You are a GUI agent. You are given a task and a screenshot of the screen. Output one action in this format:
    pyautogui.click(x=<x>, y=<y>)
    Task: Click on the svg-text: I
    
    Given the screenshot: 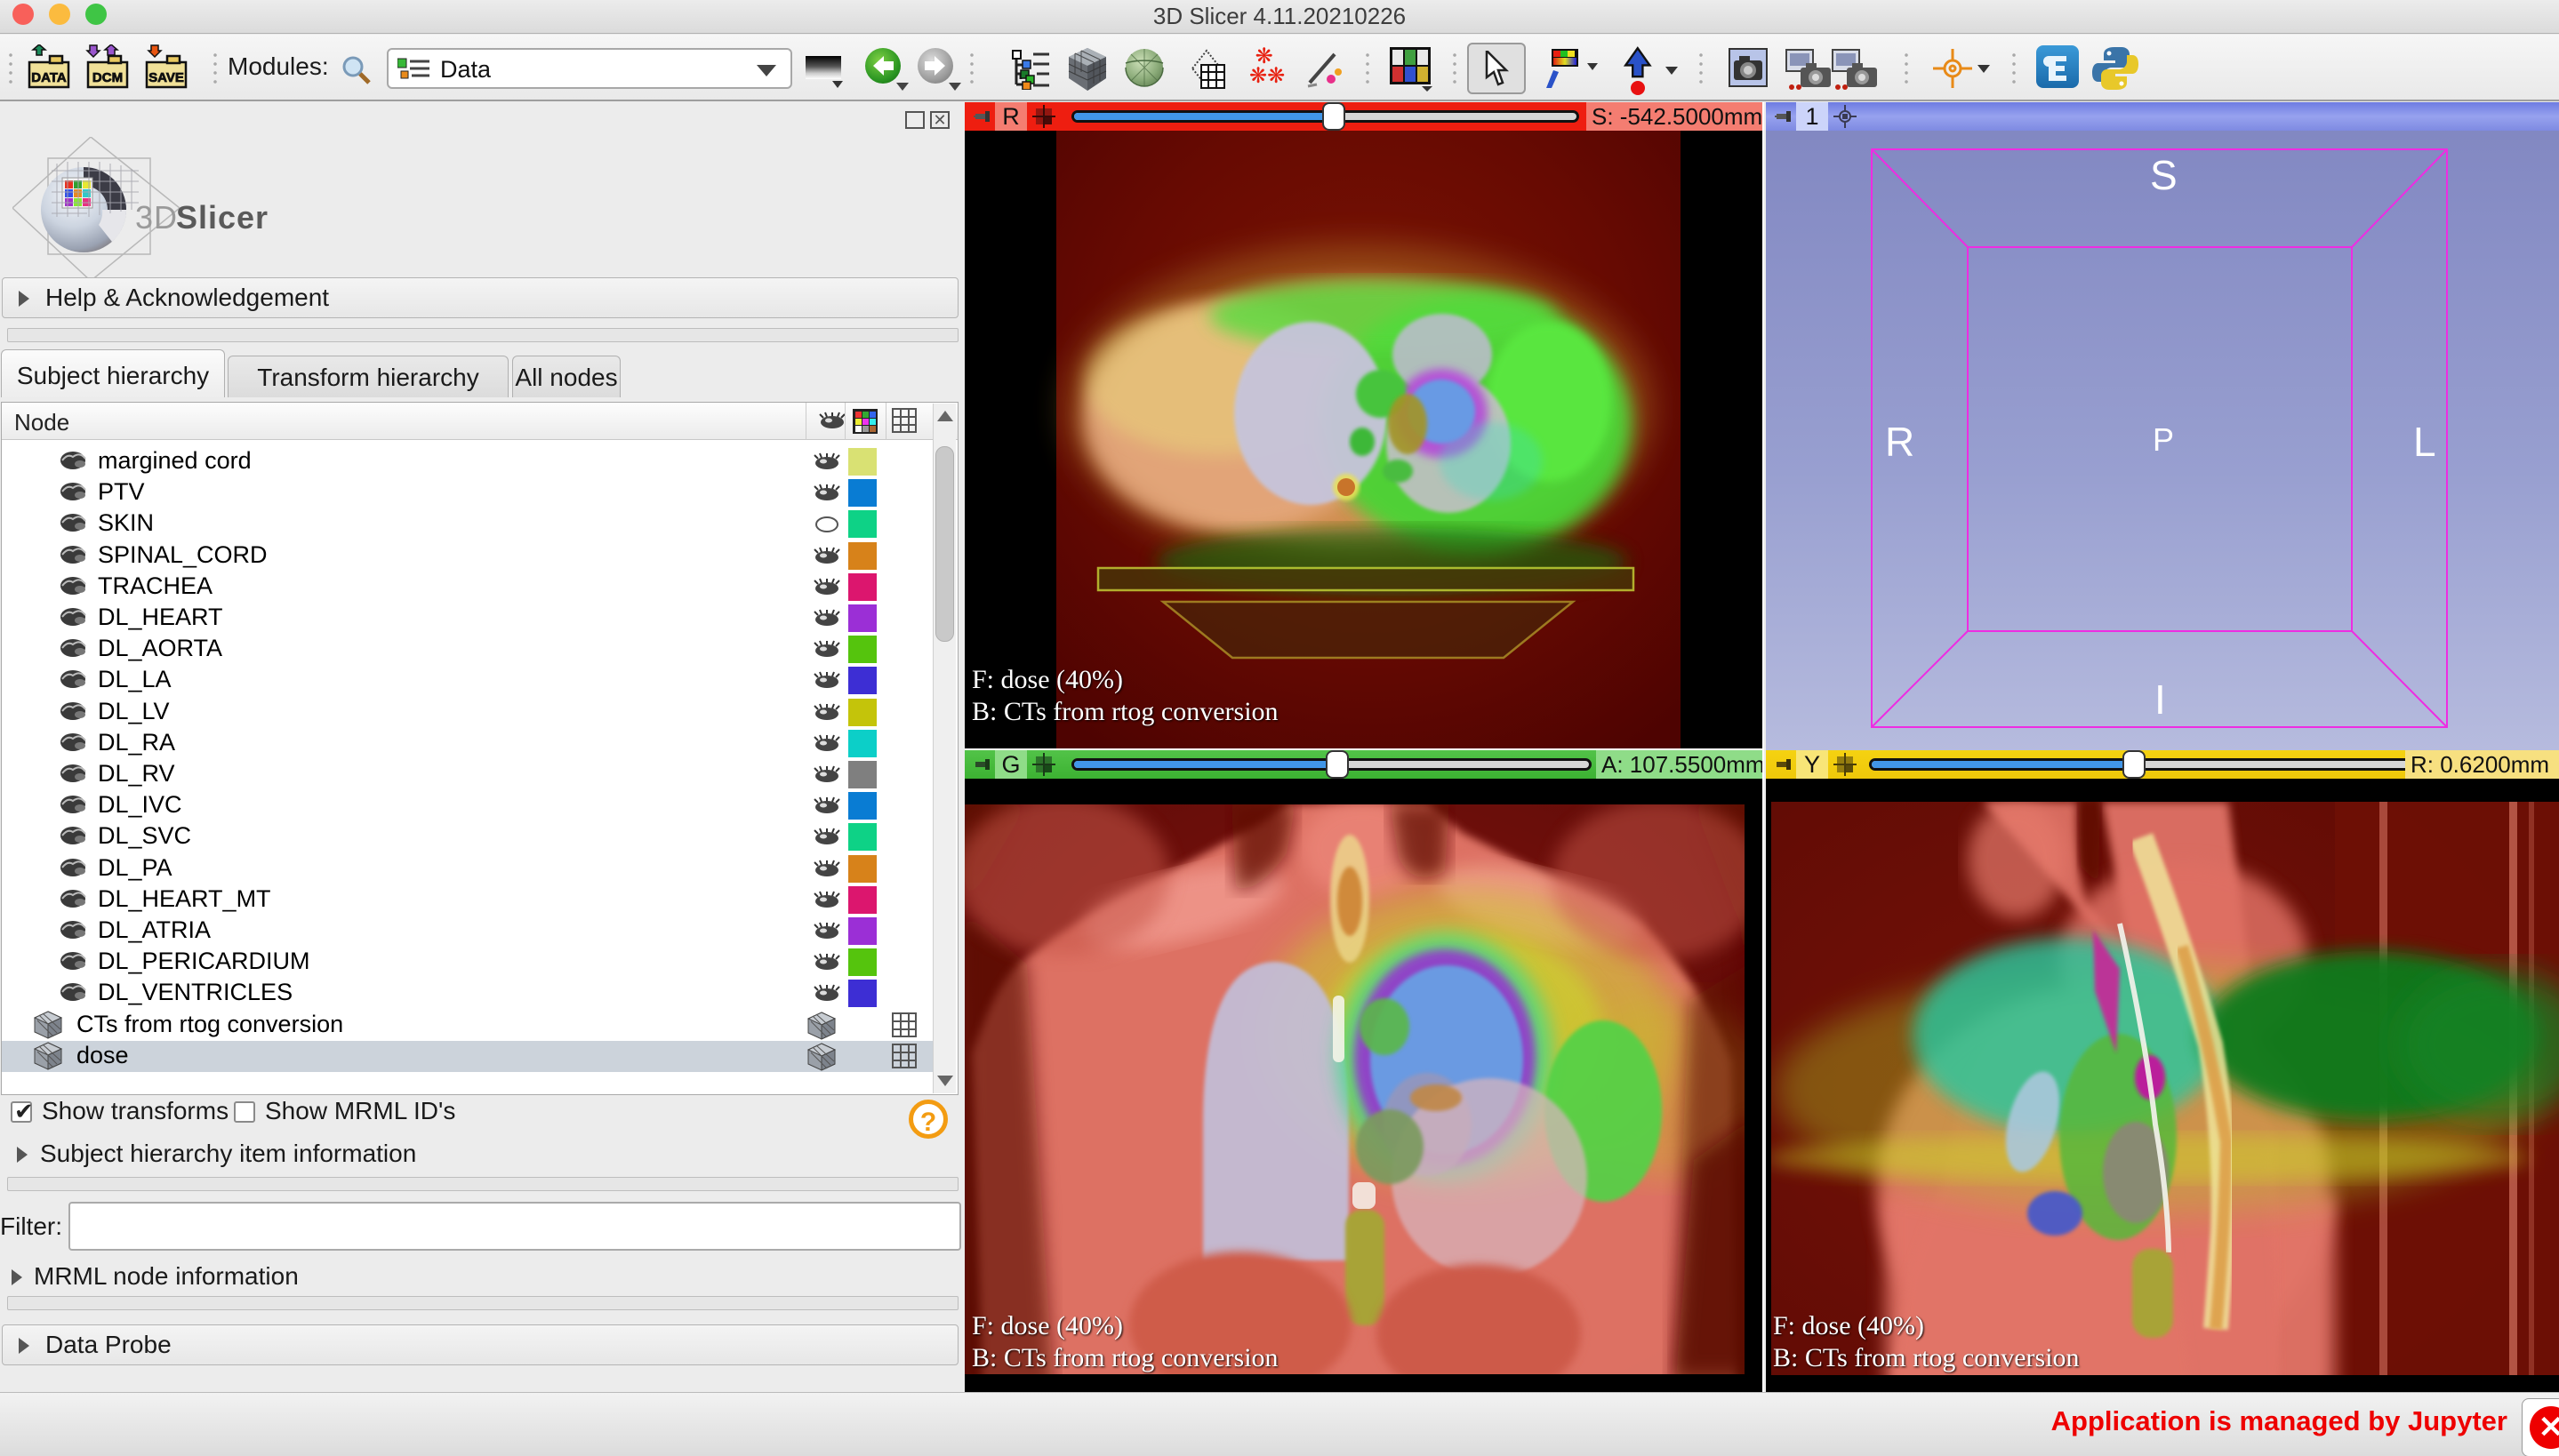 What is the action you would take?
    pyautogui.click(x=2160, y=699)
    